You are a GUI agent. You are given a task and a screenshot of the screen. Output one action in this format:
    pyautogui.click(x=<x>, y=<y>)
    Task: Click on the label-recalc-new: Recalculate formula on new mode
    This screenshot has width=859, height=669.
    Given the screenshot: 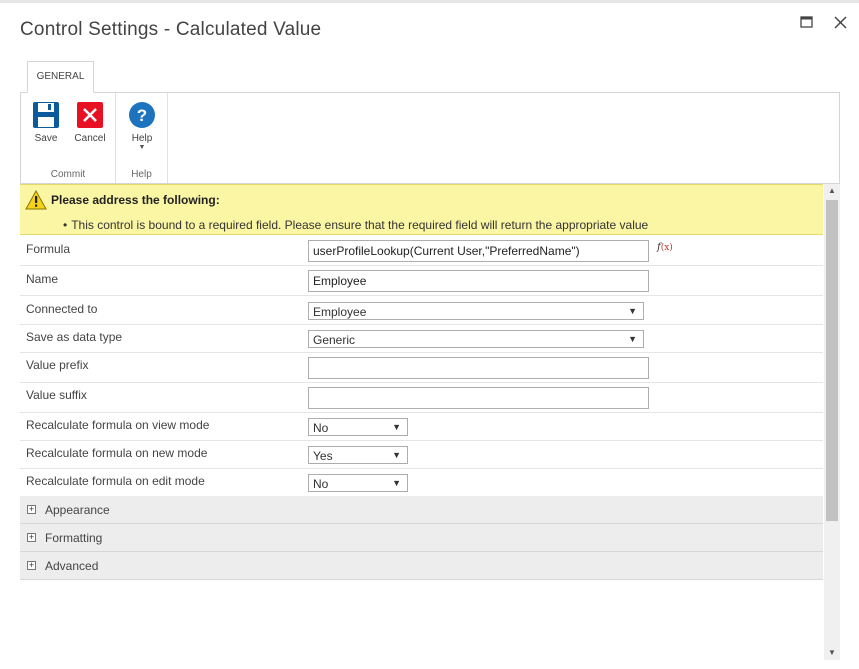 What is the action you would take?
    pyautogui.click(x=117, y=453)
    